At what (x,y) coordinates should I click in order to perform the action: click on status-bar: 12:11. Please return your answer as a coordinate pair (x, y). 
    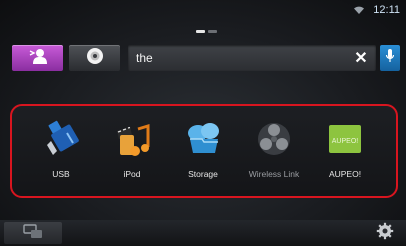
    Looking at the image, I should click on (376, 10).